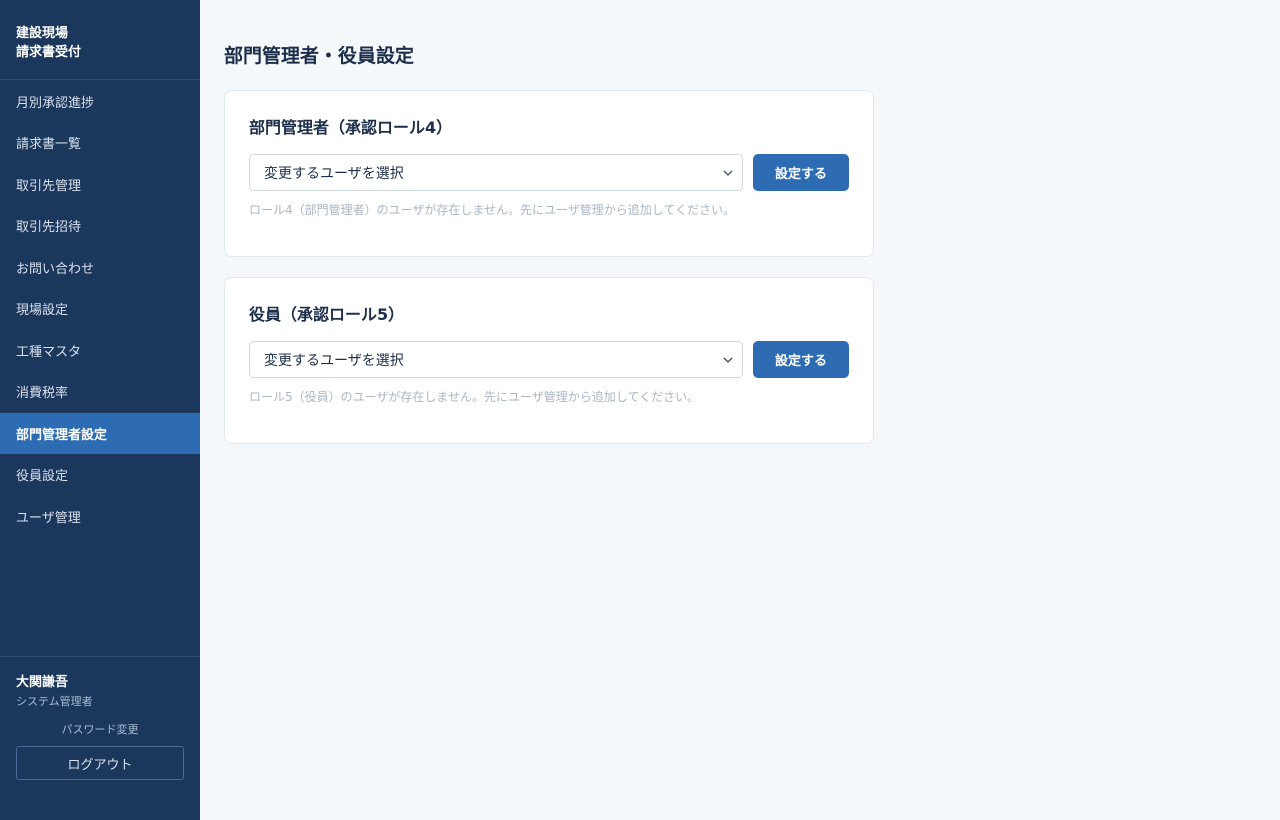  I want to click on hint-text: ロール5（役員）のユーザが存在しません。先にユーザ管理から追加してください。, so click(474, 397).